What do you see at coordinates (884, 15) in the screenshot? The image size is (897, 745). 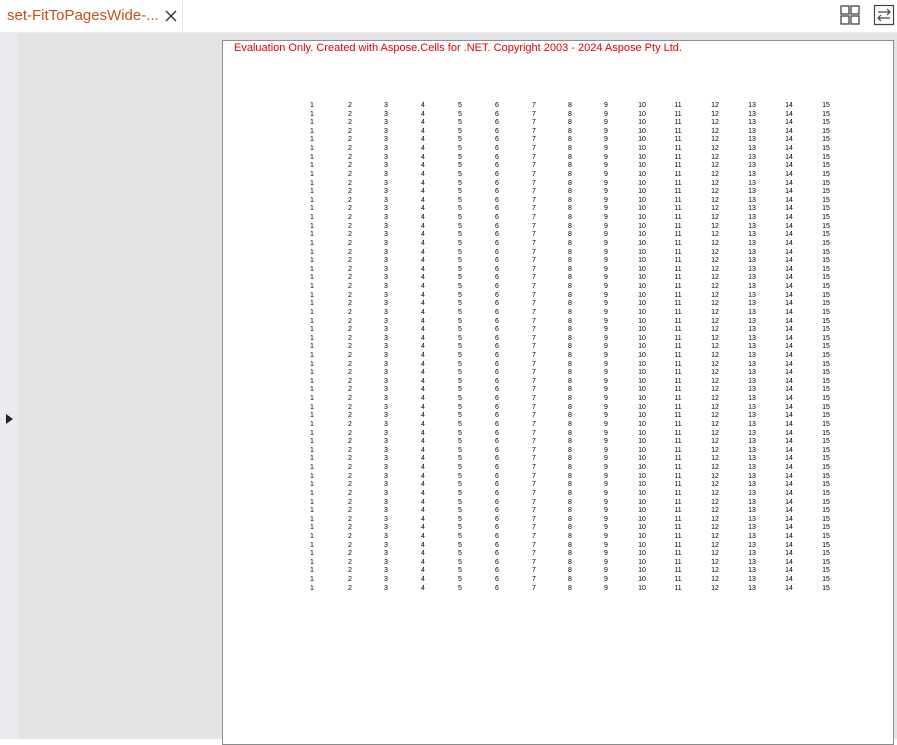 I see `switch-view-icon` at bounding box center [884, 15].